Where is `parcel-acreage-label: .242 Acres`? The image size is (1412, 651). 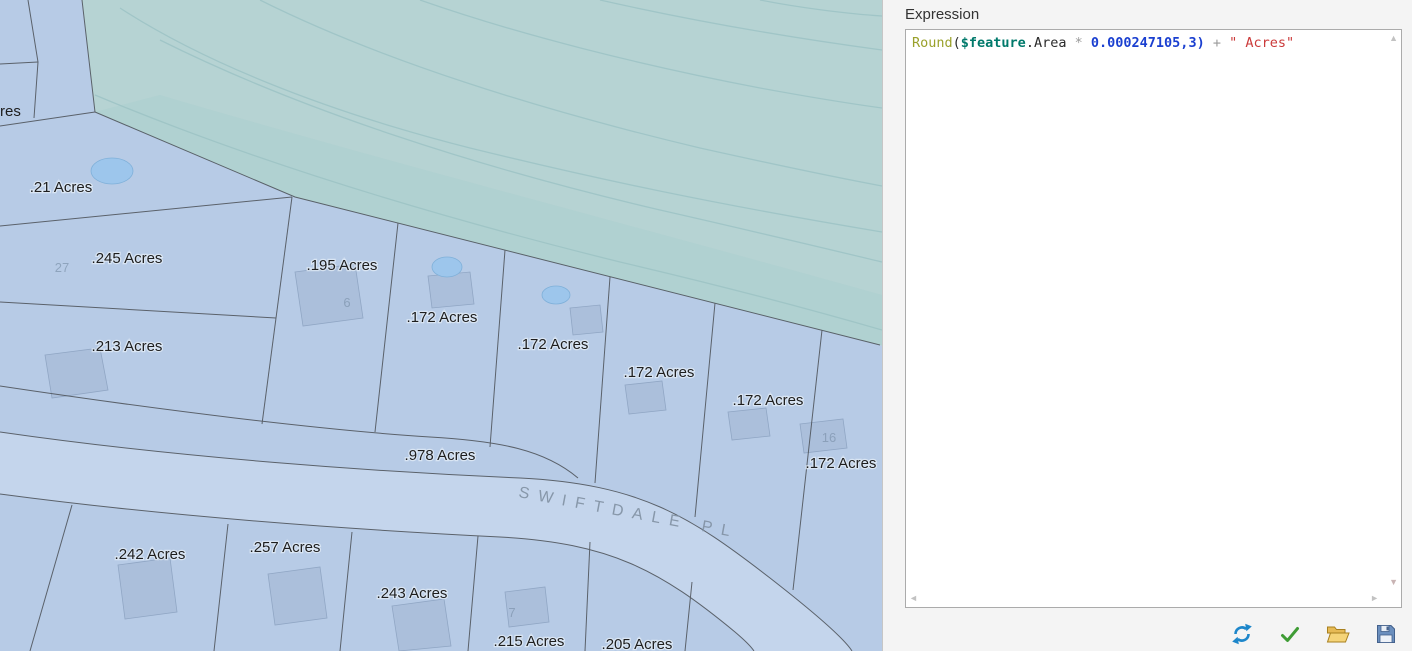 parcel-acreage-label: .242 Acres is located at coordinates (150, 554).